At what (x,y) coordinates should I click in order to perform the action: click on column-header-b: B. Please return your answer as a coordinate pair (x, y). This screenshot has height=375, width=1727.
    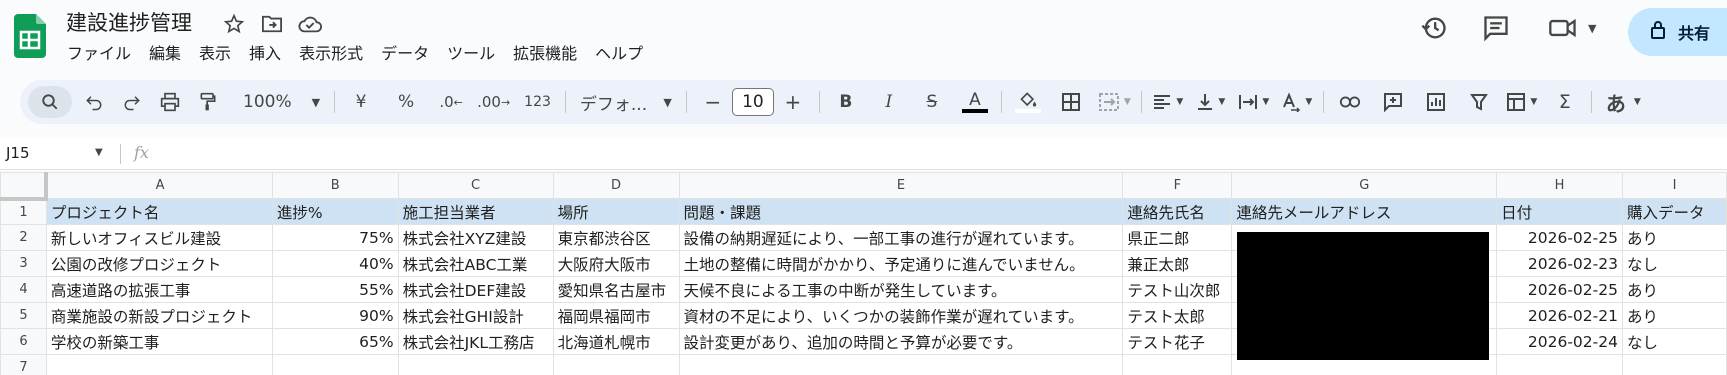
    Looking at the image, I should click on (335, 185).